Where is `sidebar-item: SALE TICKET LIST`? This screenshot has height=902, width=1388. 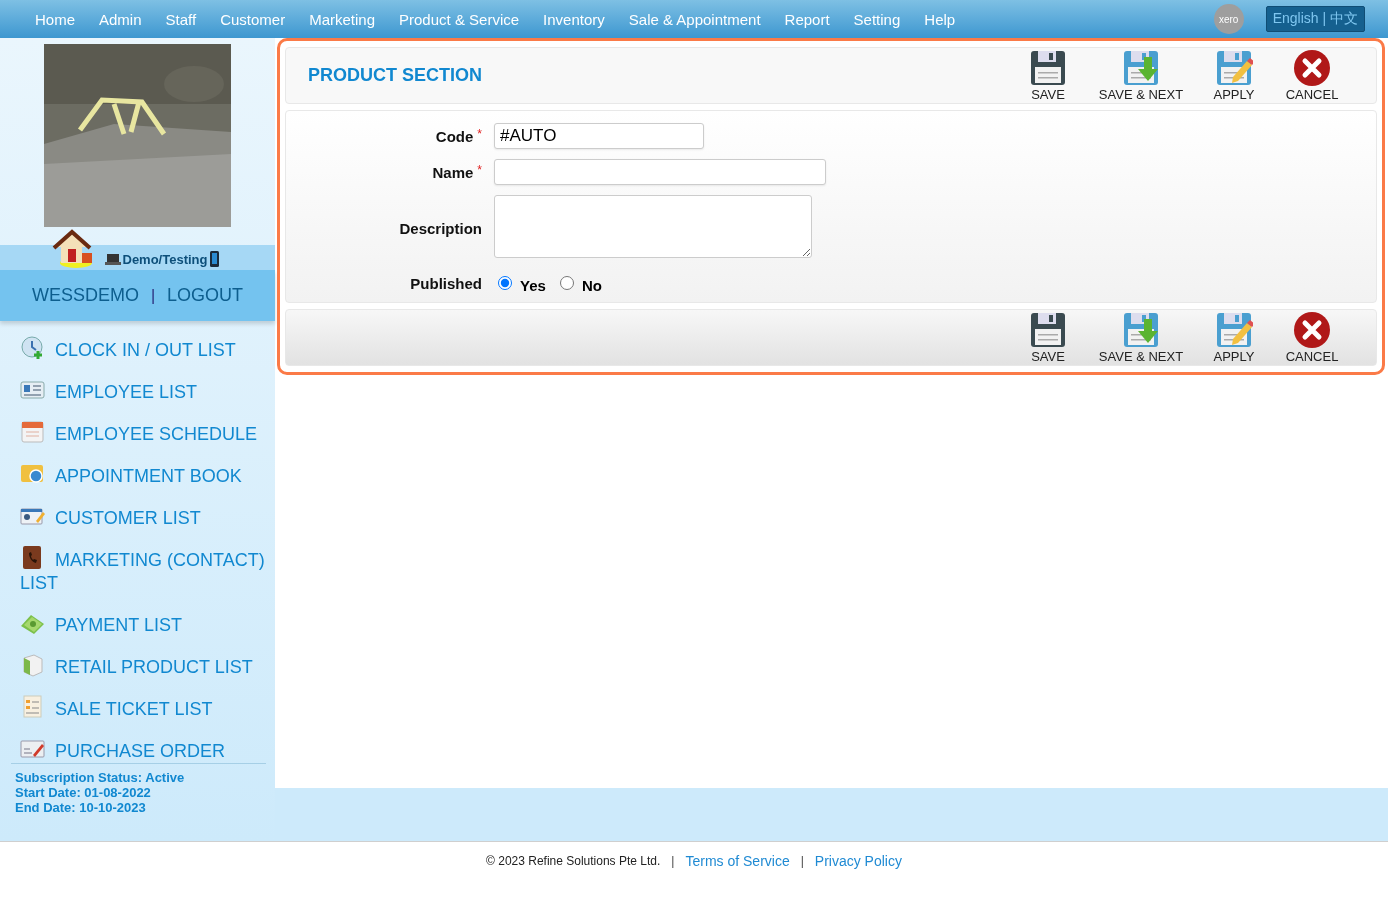
sidebar-item: SALE TICKET LIST is located at coordinates (142, 707).